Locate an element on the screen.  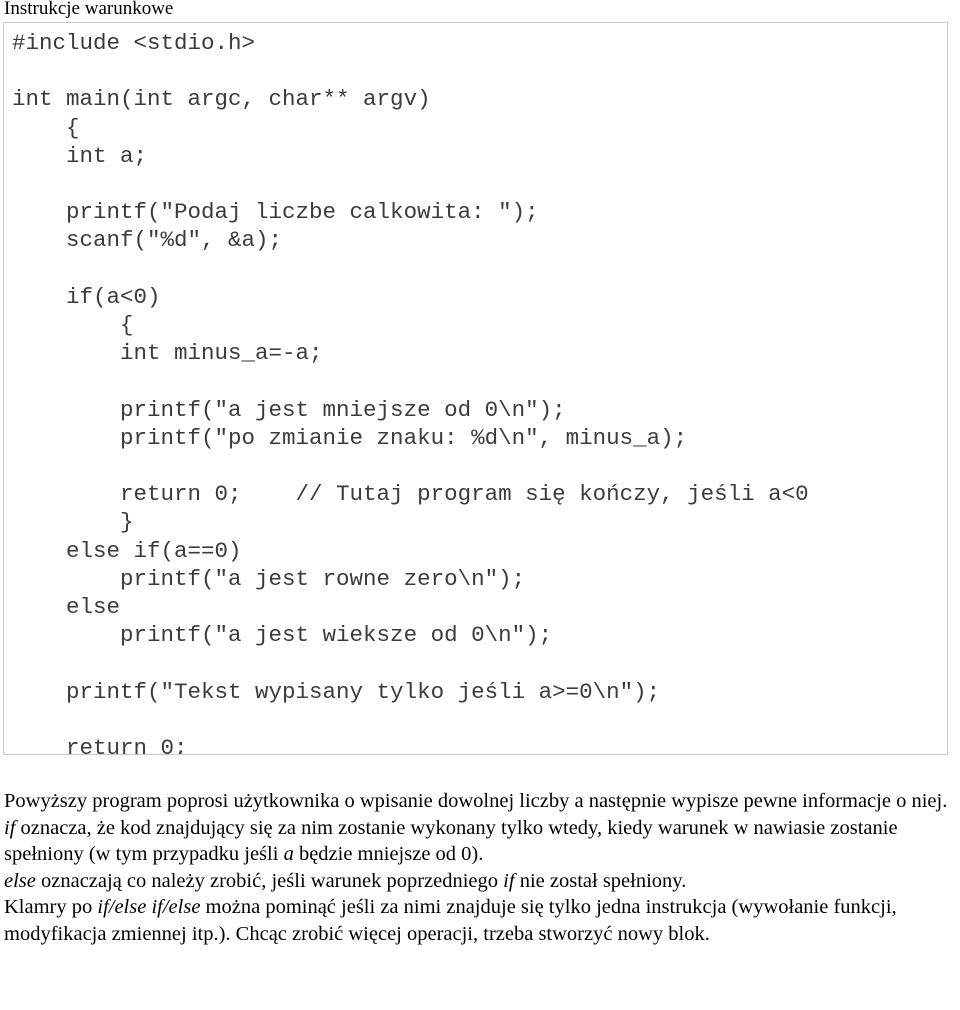
keyword-else: else is located at coordinates (20, 880).